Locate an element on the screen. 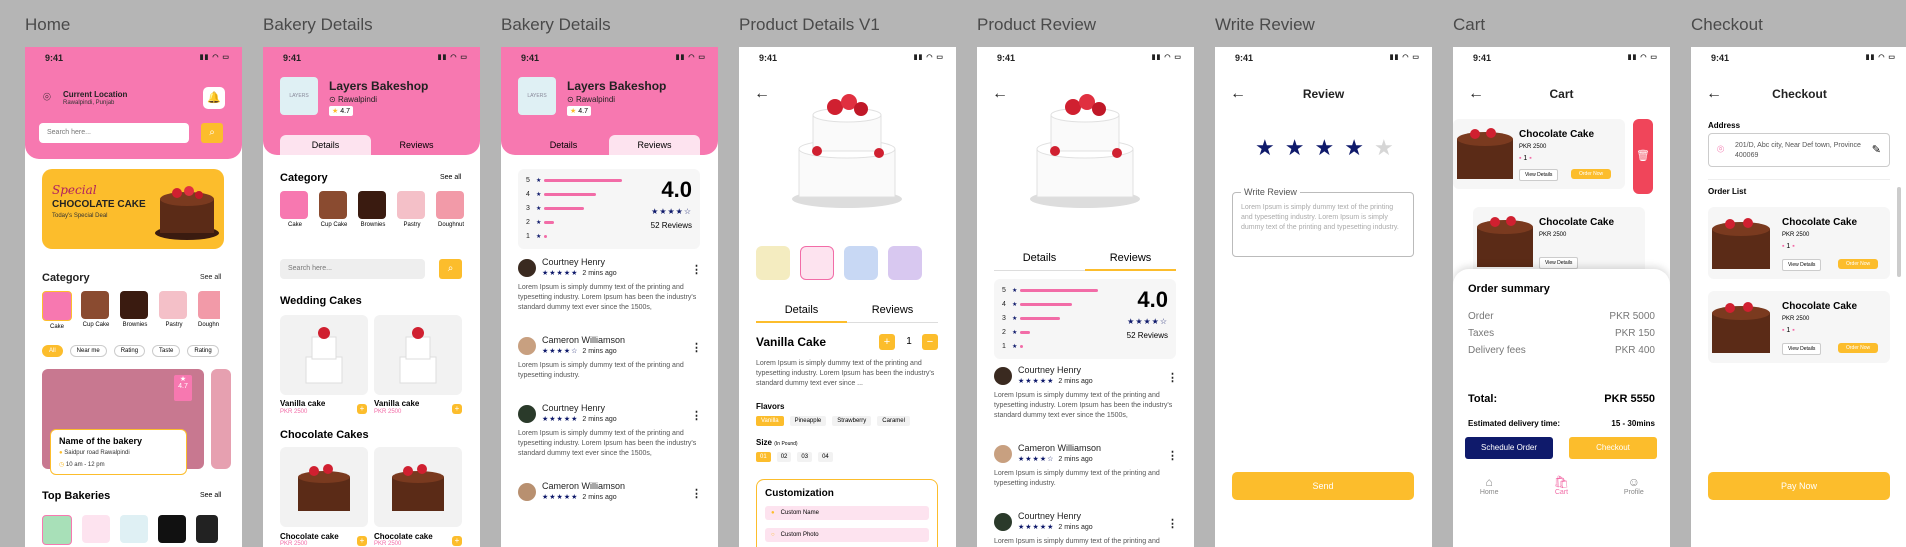 The width and height of the screenshot is (1906, 547). edit-icon: ✎ is located at coordinates (1876, 149).